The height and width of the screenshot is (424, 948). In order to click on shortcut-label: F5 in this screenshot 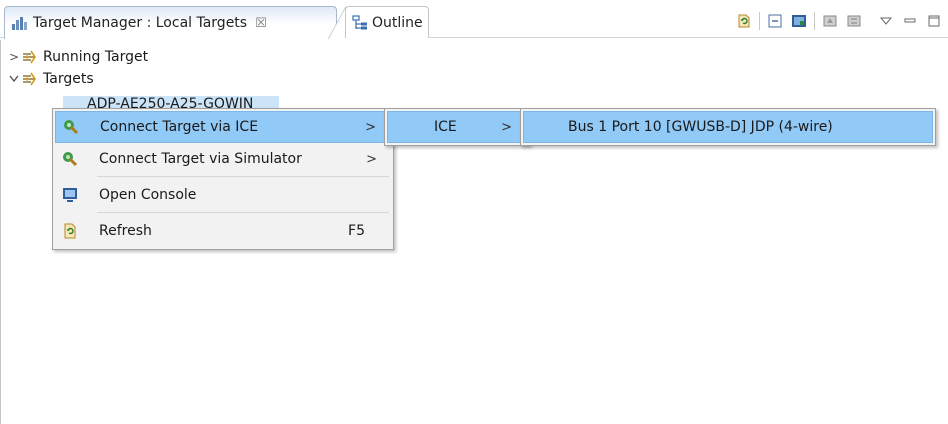, I will do `click(356, 231)`.